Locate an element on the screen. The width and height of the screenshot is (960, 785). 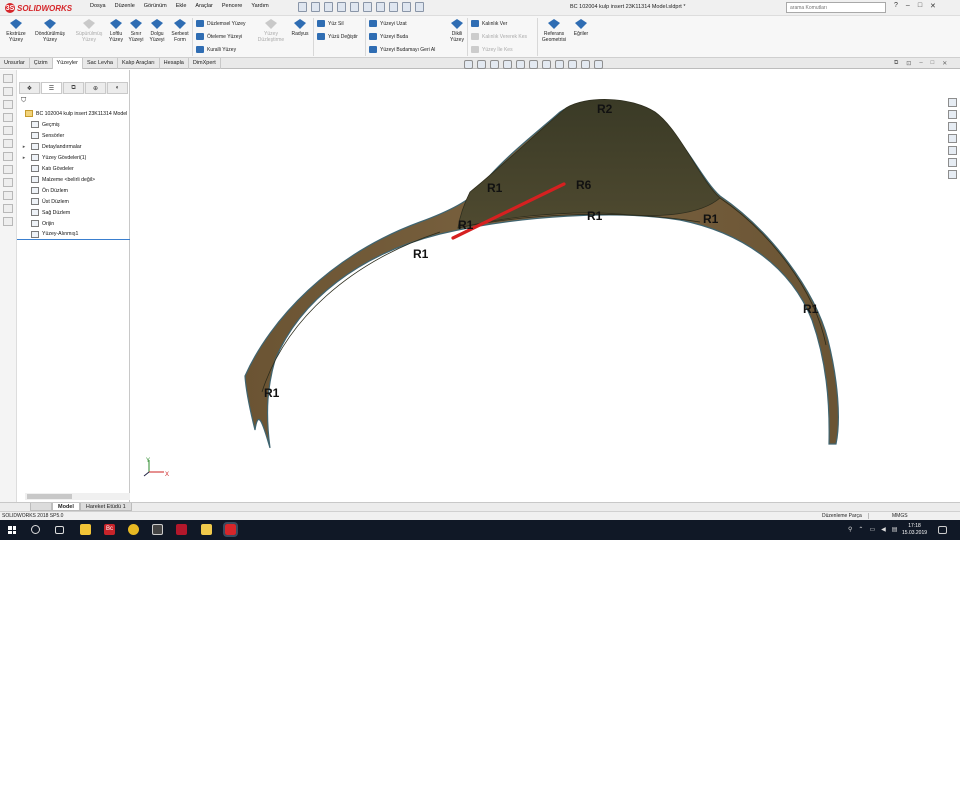
solidworks-resources-icon is located at coordinates (952, 102).